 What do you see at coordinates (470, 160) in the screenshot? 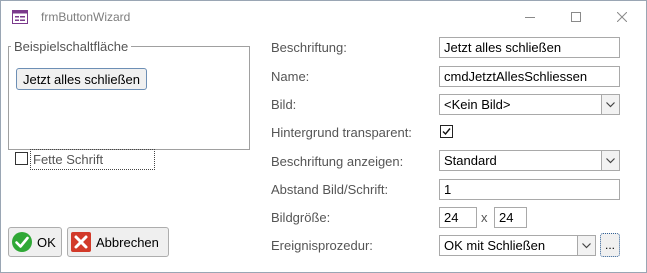
I see `show-caption-combo-value: Standard` at bounding box center [470, 160].